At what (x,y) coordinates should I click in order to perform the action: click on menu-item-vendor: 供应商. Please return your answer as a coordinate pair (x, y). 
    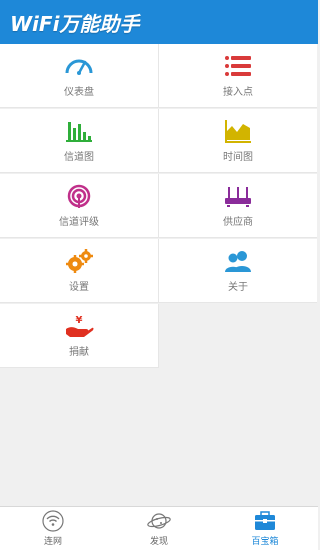
    Looking at the image, I should click on (238, 206).